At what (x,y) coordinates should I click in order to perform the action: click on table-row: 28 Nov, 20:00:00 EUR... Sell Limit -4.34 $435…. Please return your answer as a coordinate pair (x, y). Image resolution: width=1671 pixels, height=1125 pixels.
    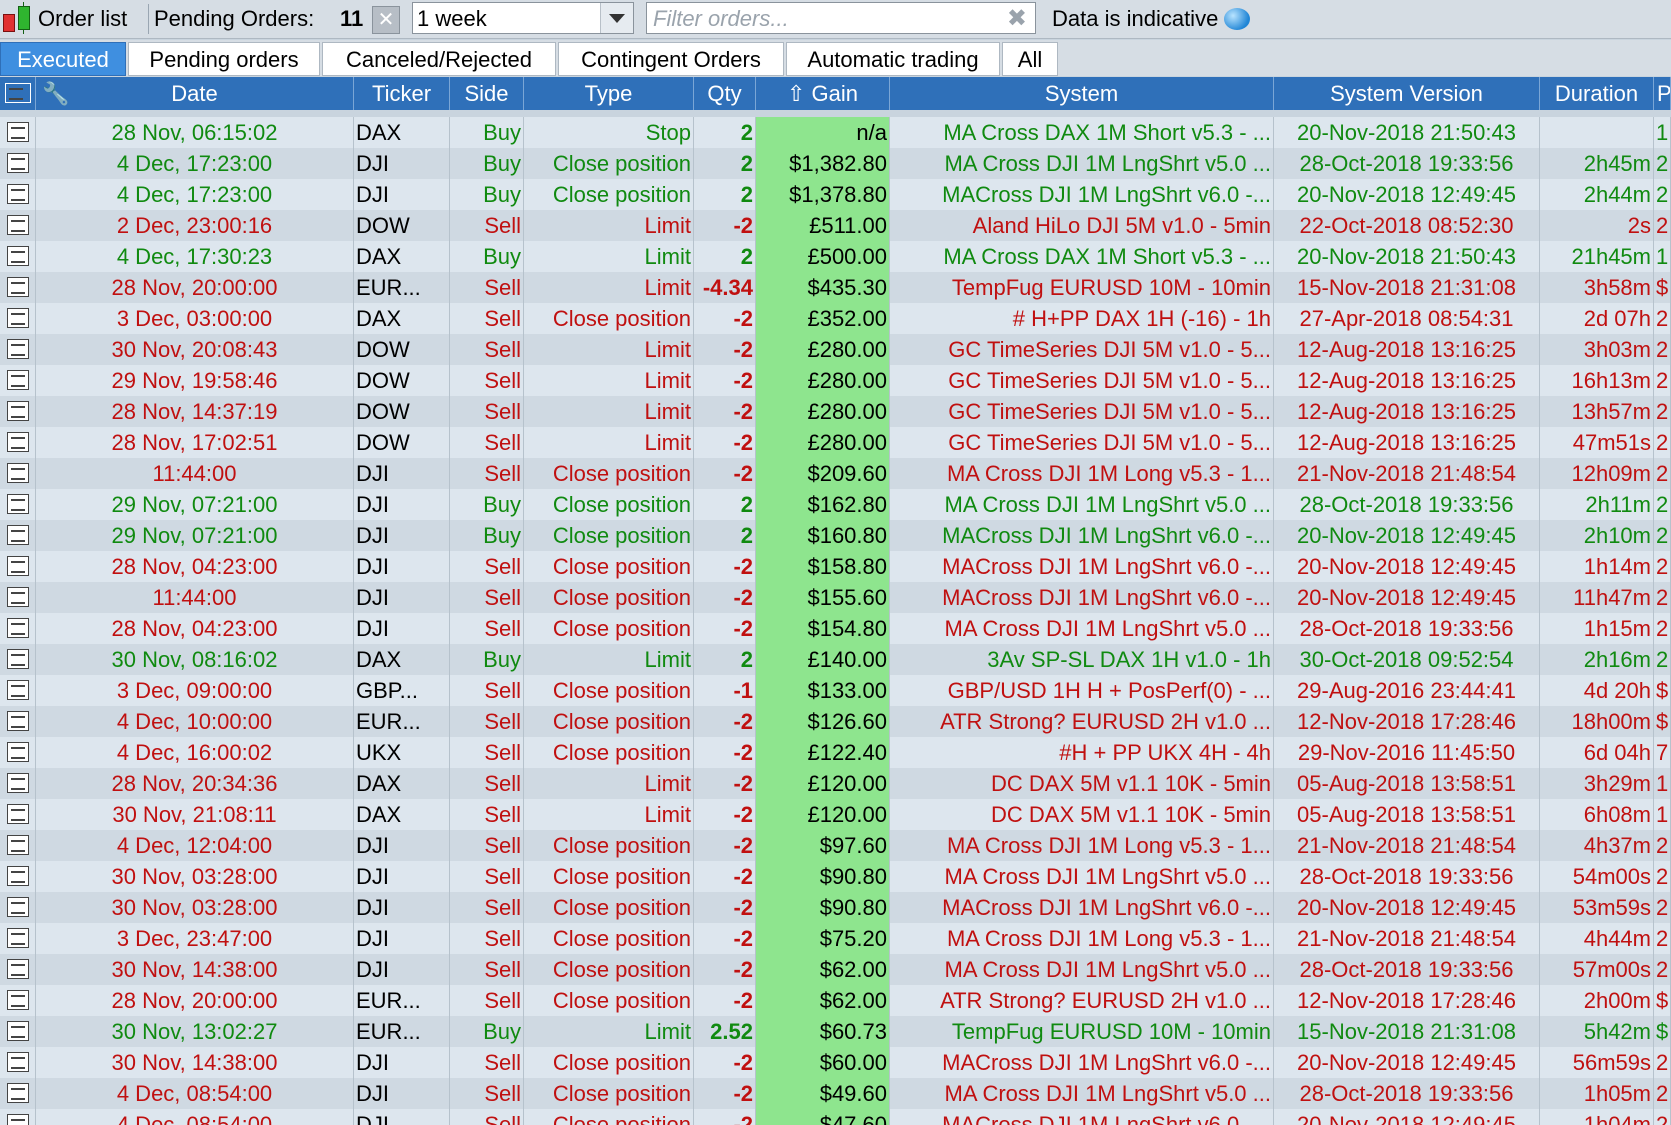
    Looking at the image, I should click on (835, 287).